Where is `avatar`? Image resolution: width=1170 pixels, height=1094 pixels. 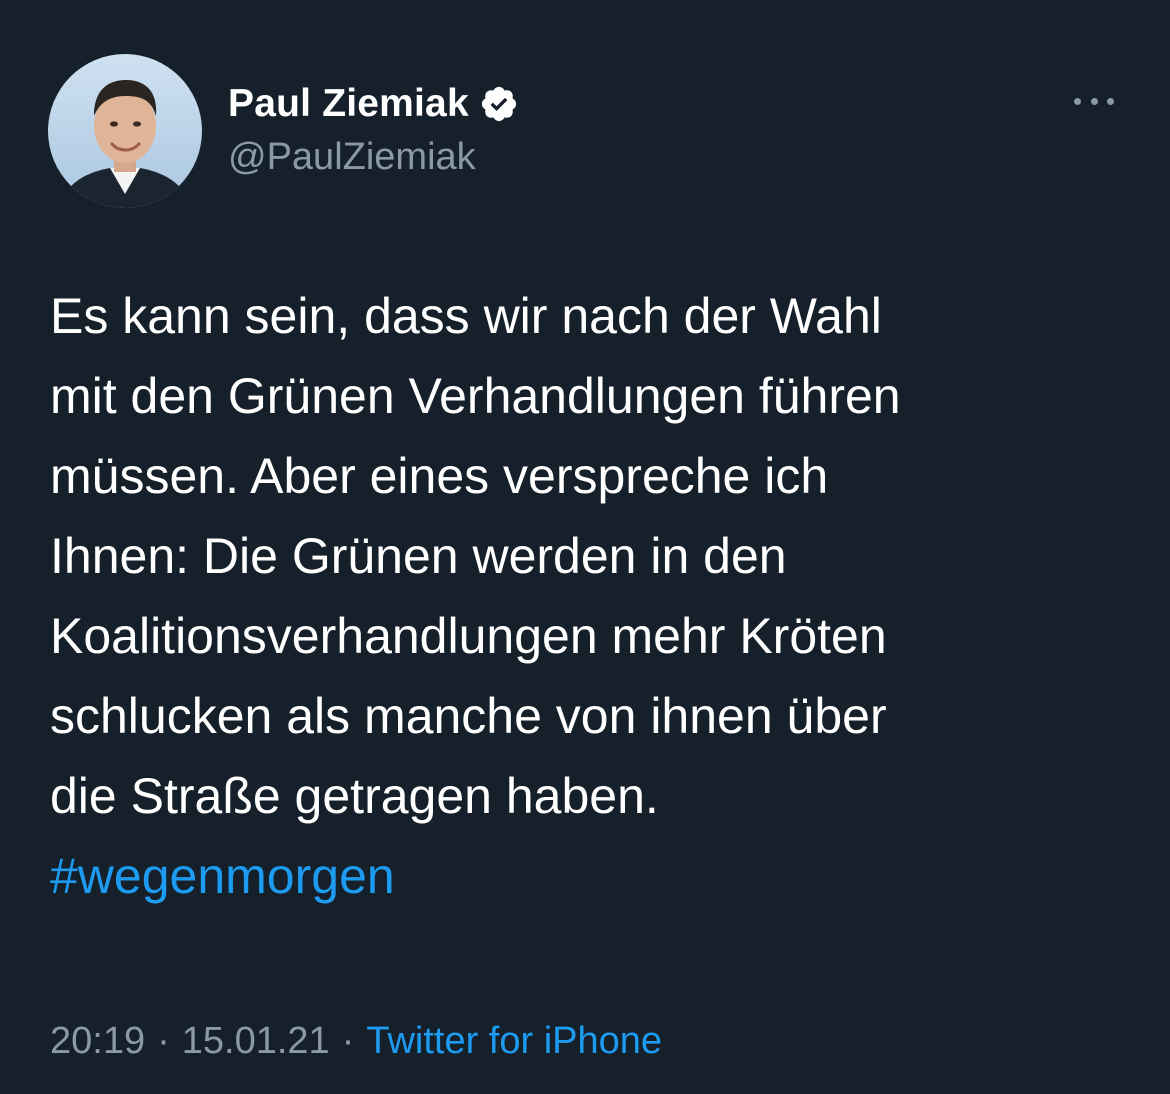
avatar is located at coordinates (125, 131).